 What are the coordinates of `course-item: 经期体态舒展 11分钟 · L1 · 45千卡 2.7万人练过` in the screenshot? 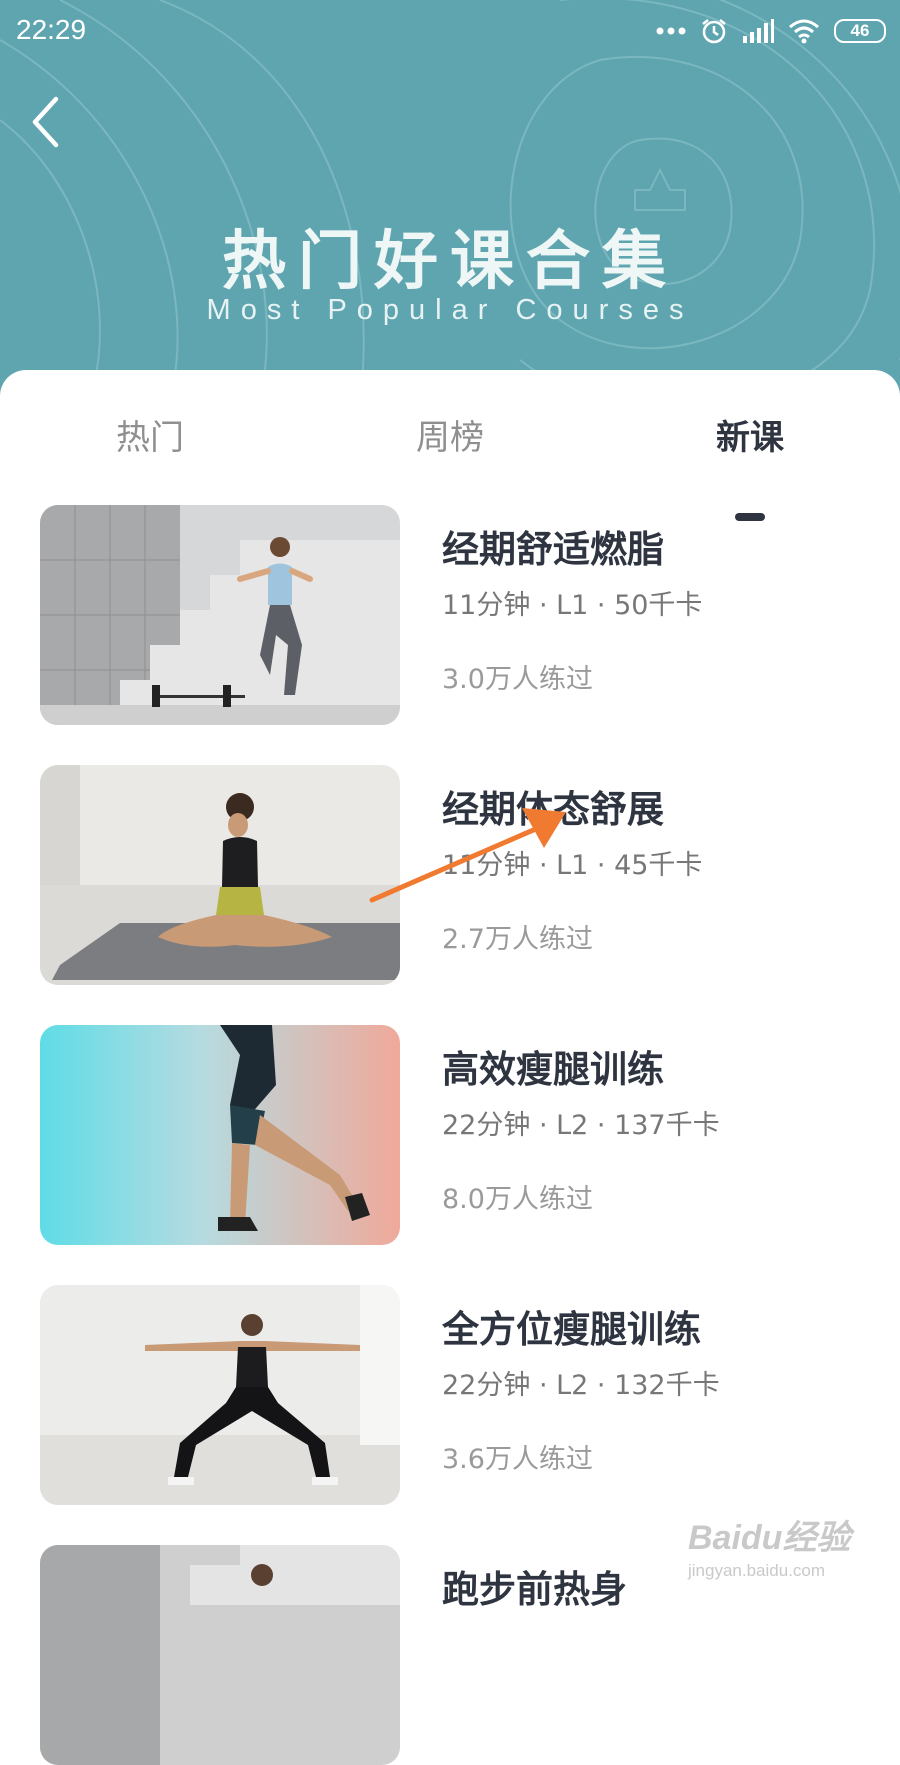 It's located at (450, 875).